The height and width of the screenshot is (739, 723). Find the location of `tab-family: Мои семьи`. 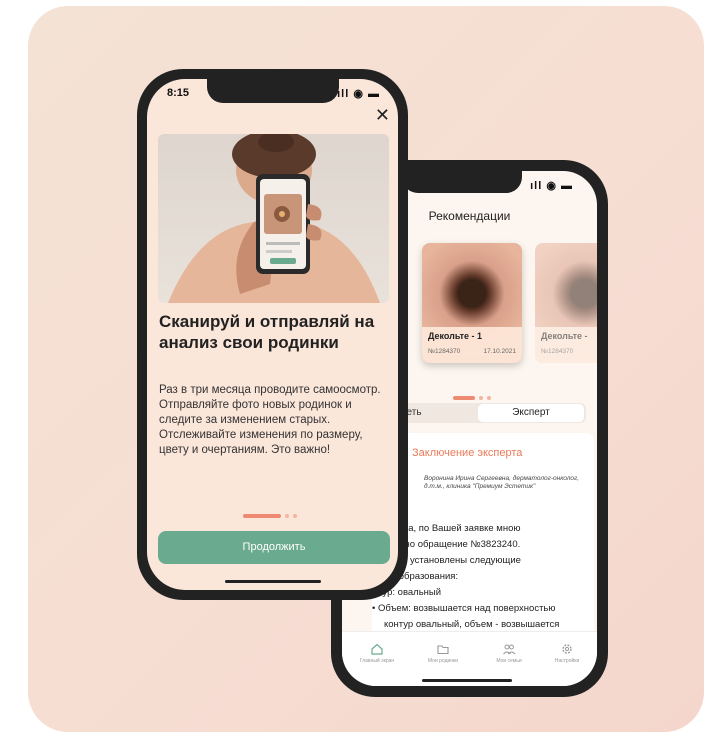

tab-family: Мои семьи is located at coordinates (509, 653).